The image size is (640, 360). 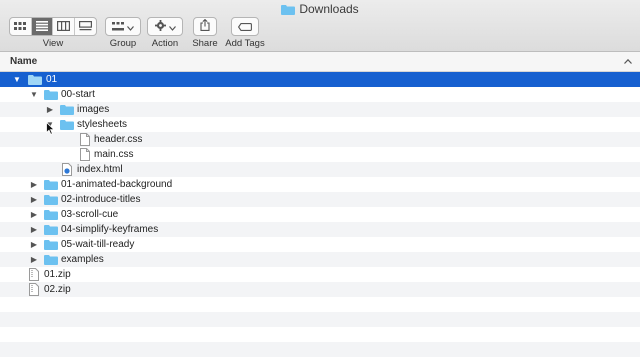 I want to click on column-view-button, so click(x=64, y=26).